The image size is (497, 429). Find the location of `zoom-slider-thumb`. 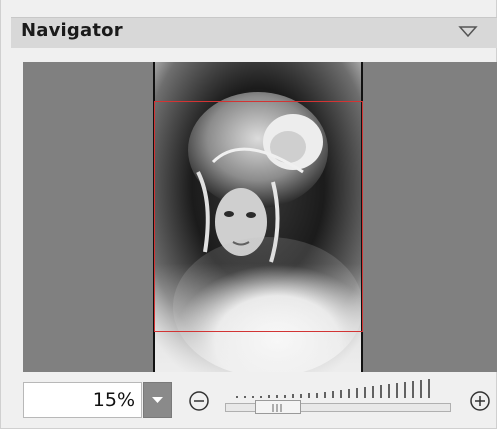

zoom-slider-thumb is located at coordinates (278, 407).